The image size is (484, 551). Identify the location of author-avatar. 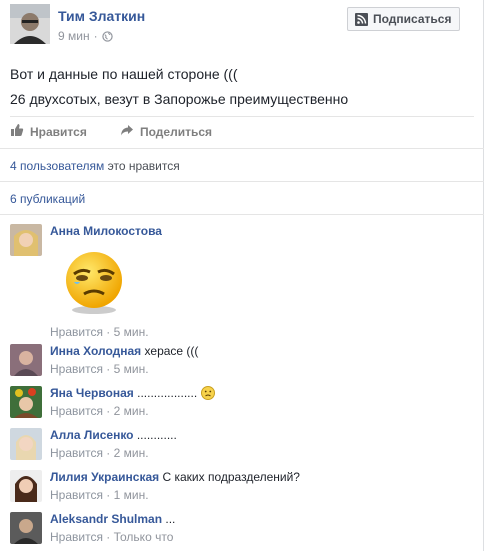
(30, 24).